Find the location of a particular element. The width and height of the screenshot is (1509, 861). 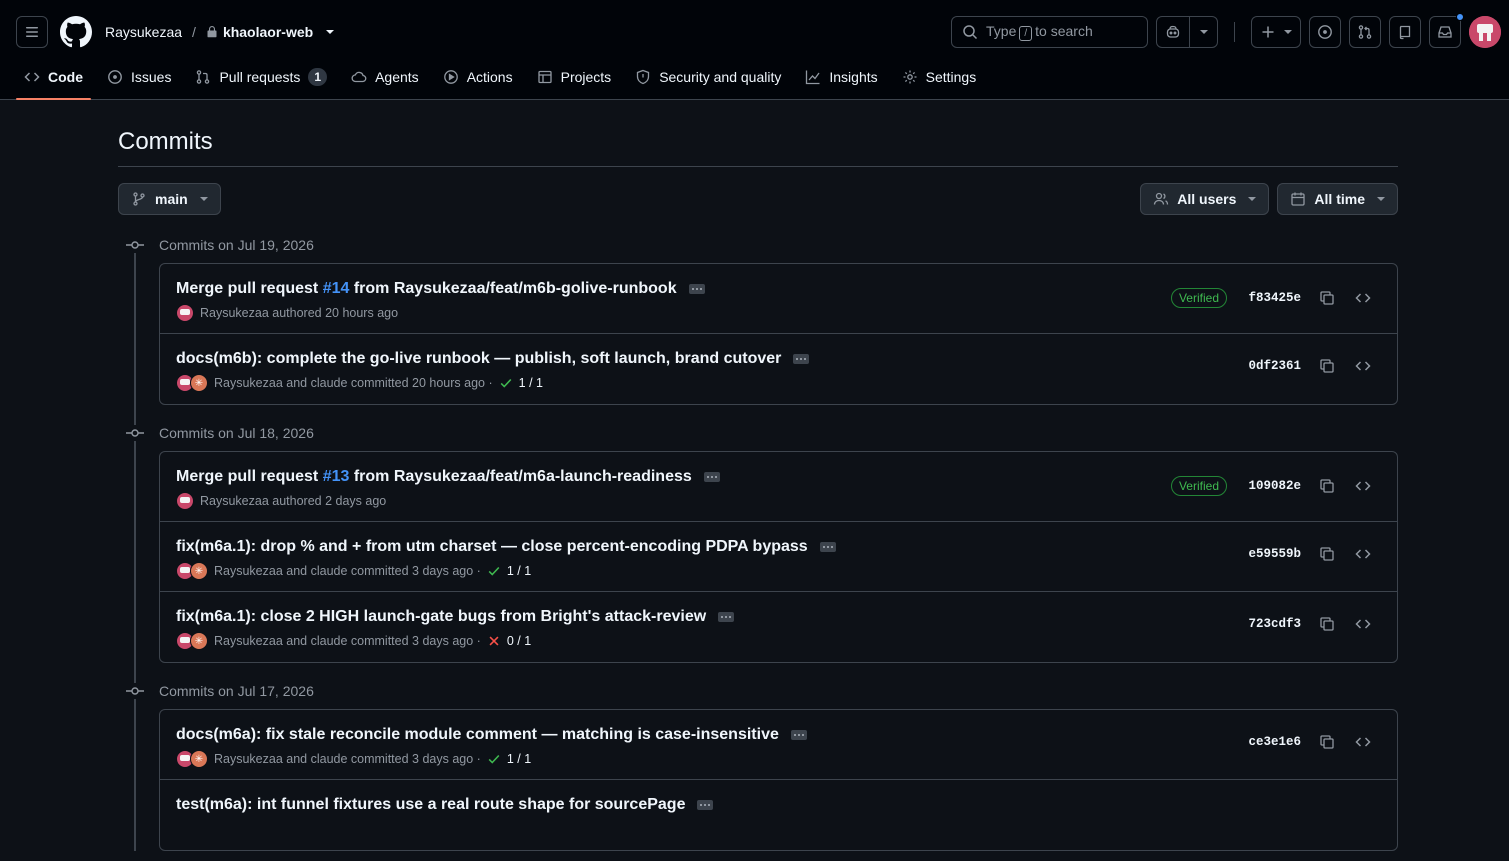

breadcrumb-owner: Raysukezaa is located at coordinates (143, 32).